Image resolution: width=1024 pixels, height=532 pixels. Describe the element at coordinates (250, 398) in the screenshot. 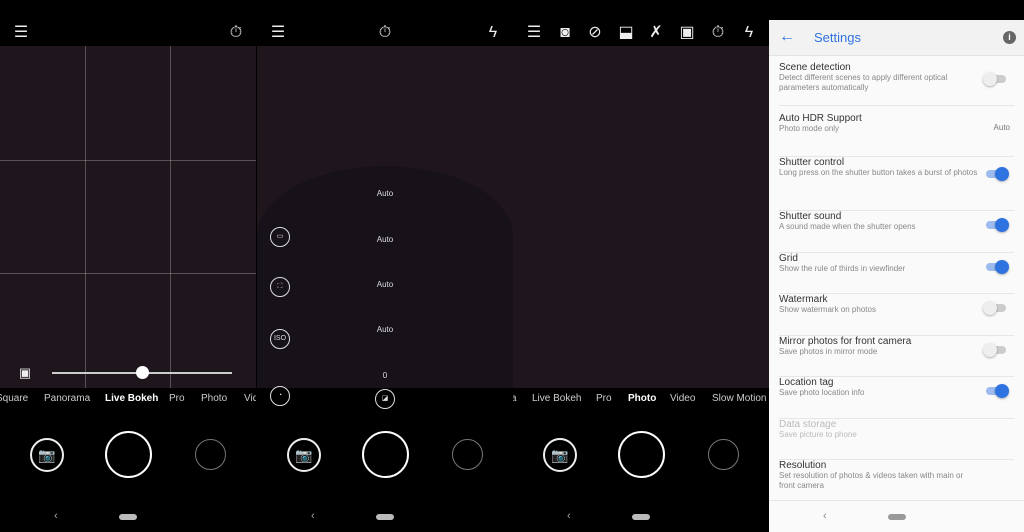

I see `mode-video: Vid` at that location.